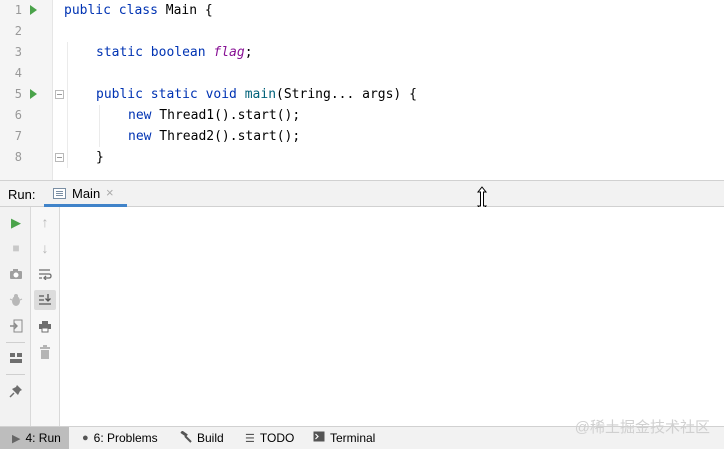  What do you see at coordinates (362, 73) in the screenshot?
I see `code-line: 4` at bounding box center [362, 73].